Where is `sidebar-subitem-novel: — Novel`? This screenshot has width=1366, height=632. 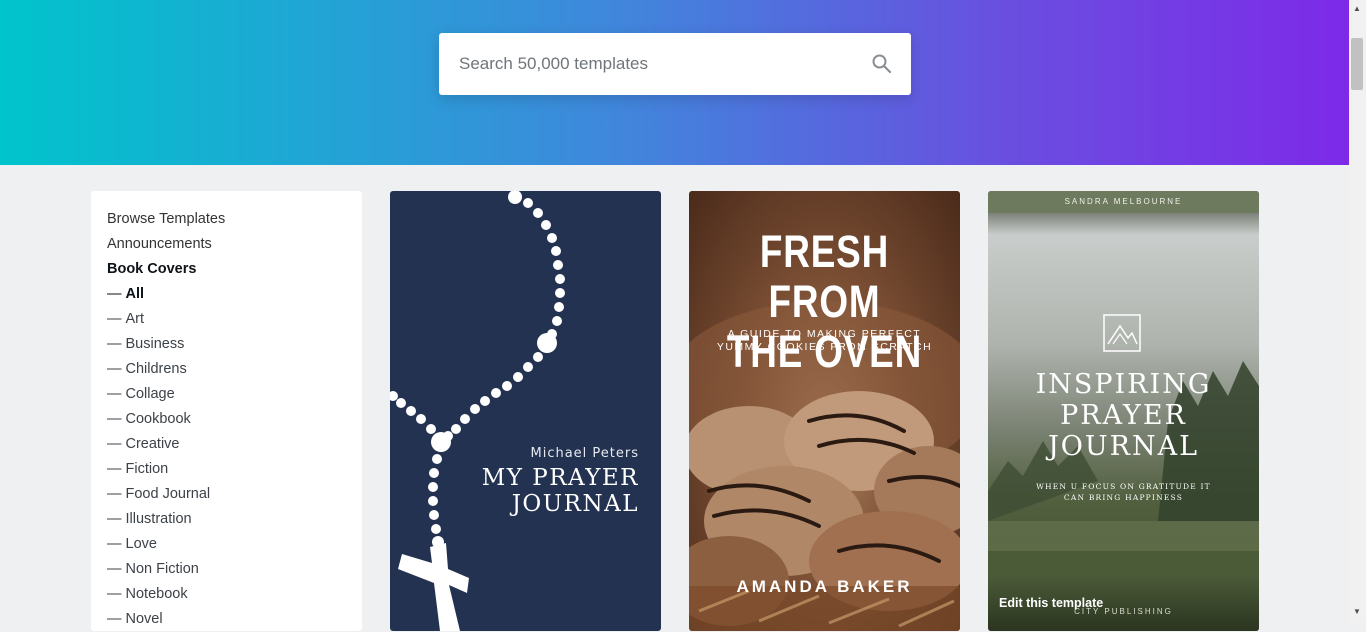
sidebar-subitem-novel: — Novel is located at coordinates (234, 619).